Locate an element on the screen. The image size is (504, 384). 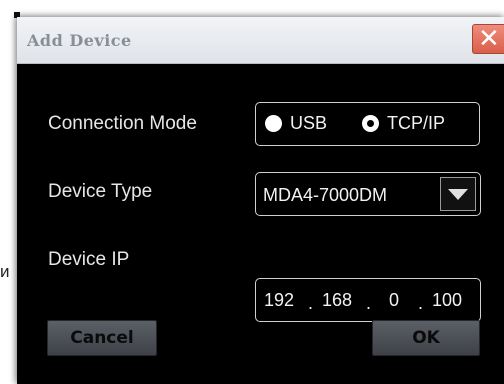
device-type-value: MDA4-7000DM is located at coordinates (325, 195).